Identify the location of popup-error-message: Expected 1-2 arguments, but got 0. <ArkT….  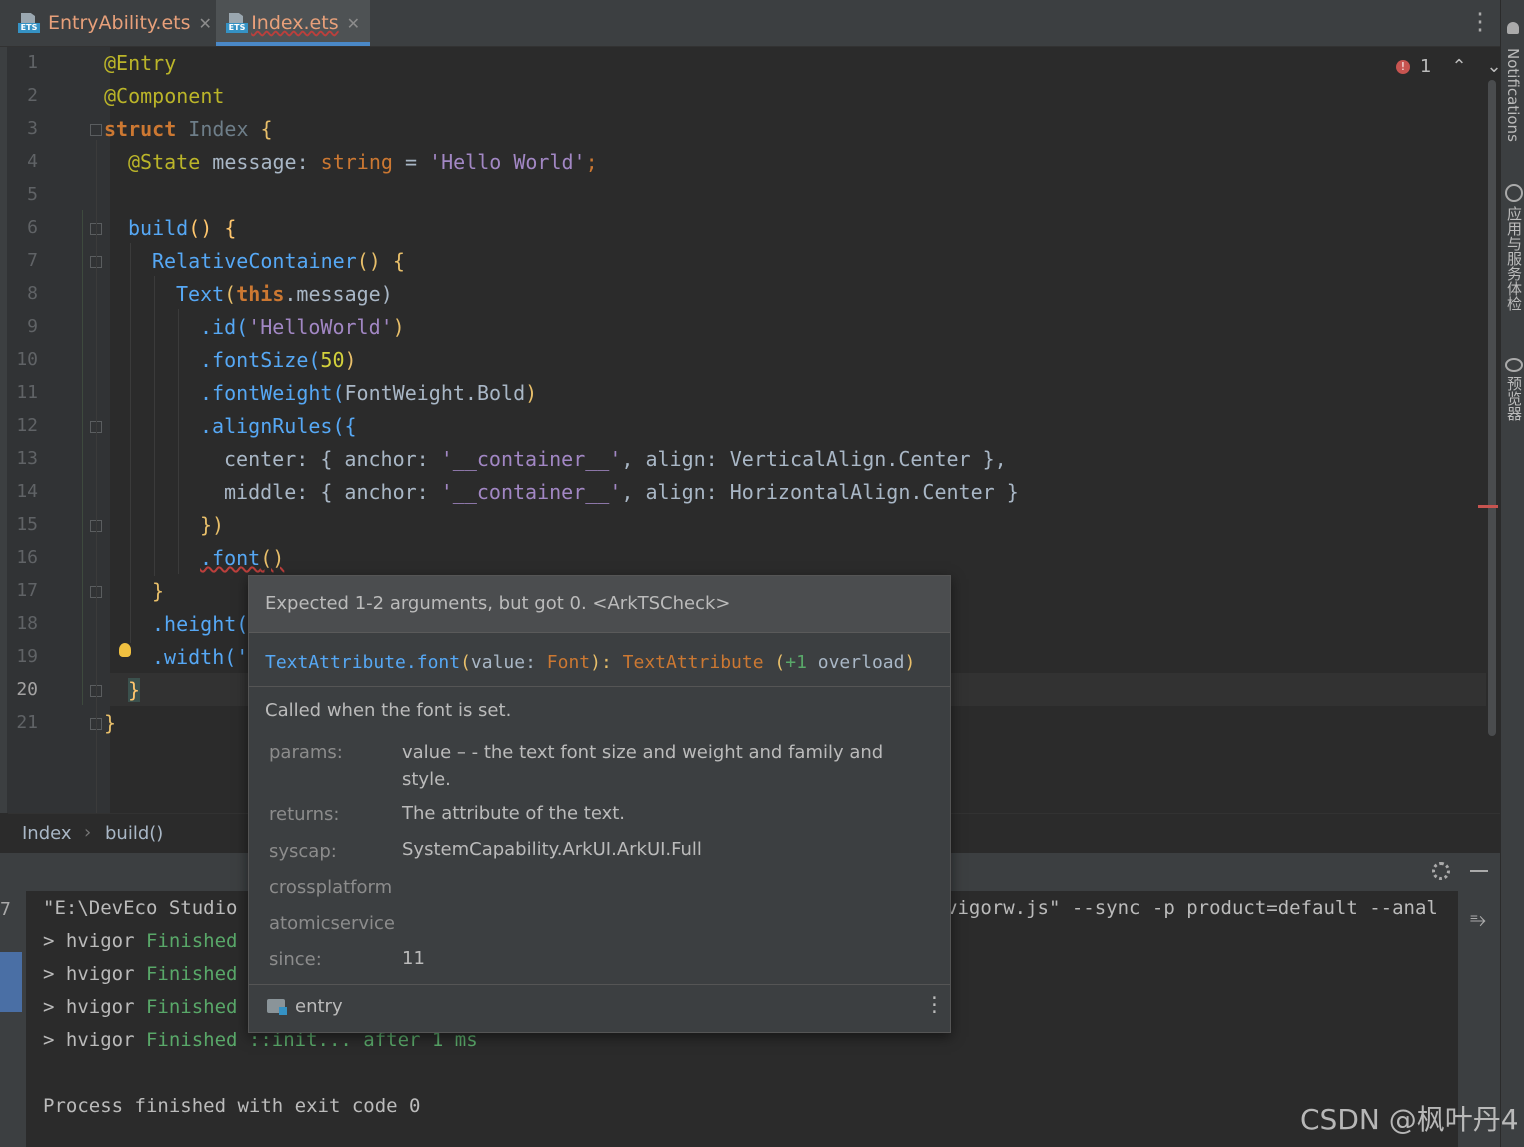
(599, 604).